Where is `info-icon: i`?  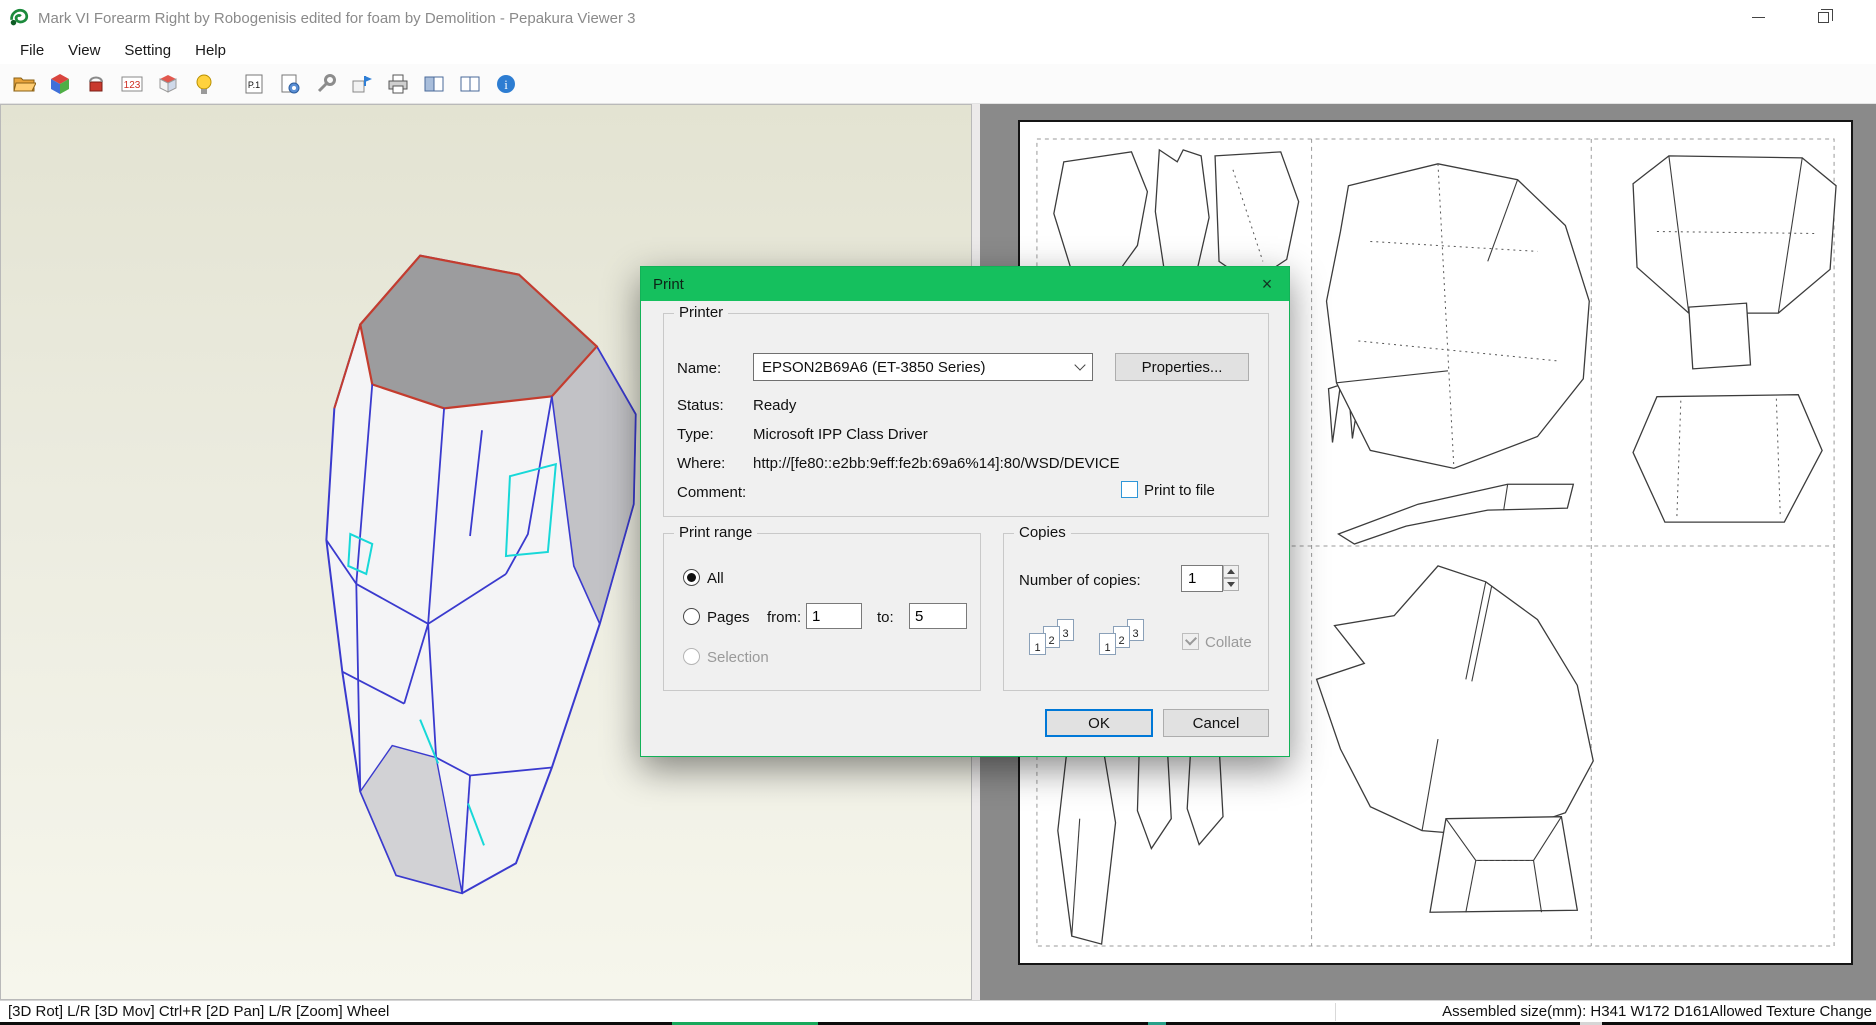
info-icon: i is located at coordinates (506, 84).